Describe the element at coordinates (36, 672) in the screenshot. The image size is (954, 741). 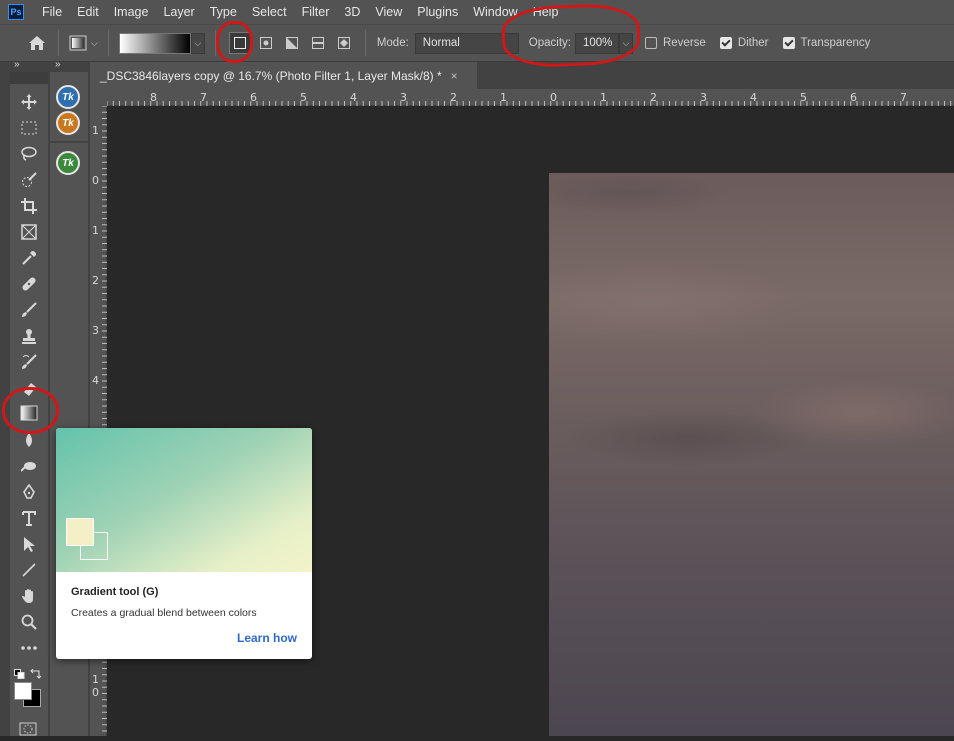
I see `swap-colors-icon` at that location.